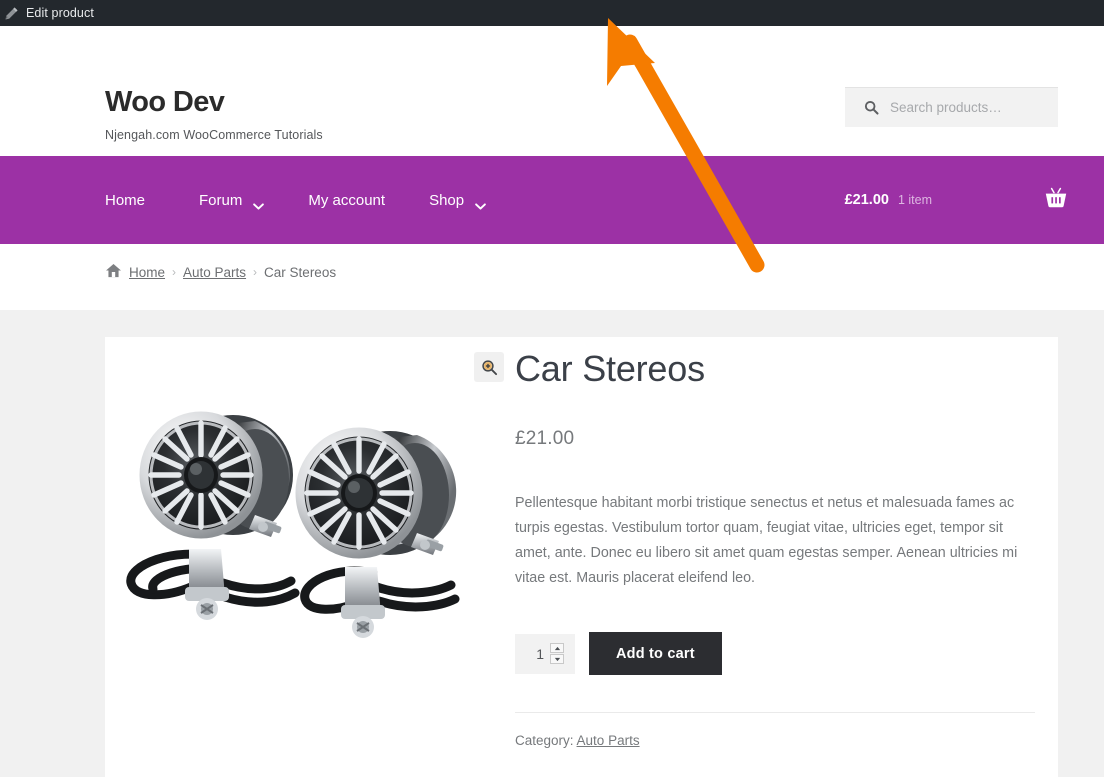  Describe the element at coordinates (871, 107) in the screenshot. I see `search-icon` at that location.